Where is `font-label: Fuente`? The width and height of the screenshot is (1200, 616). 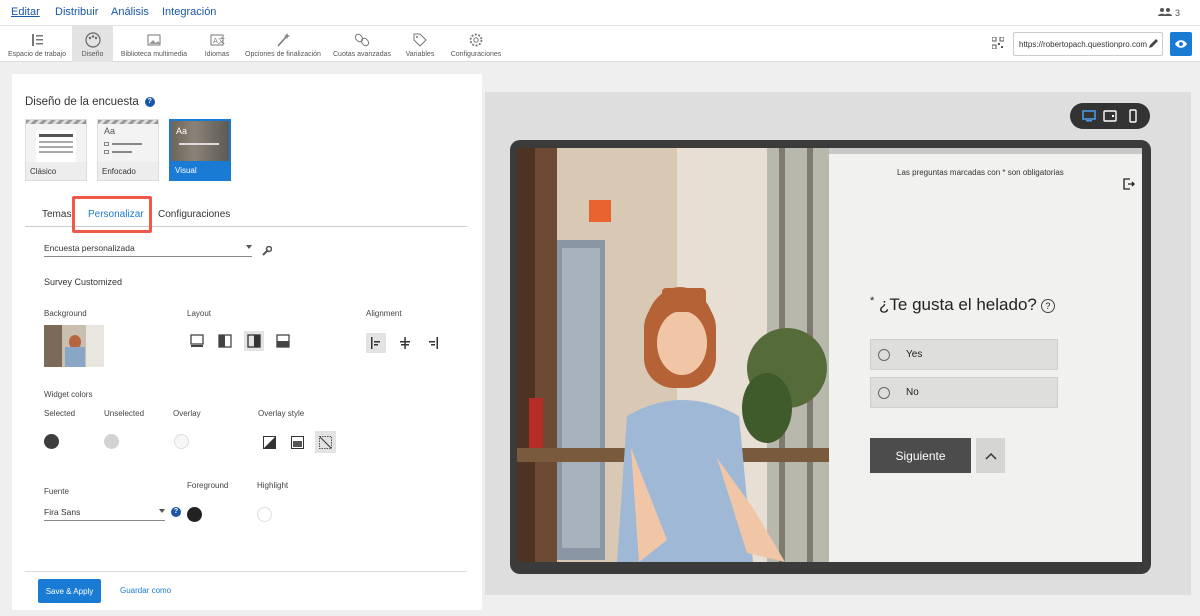 font-label: Fuente is located at coordinates (56, 491).